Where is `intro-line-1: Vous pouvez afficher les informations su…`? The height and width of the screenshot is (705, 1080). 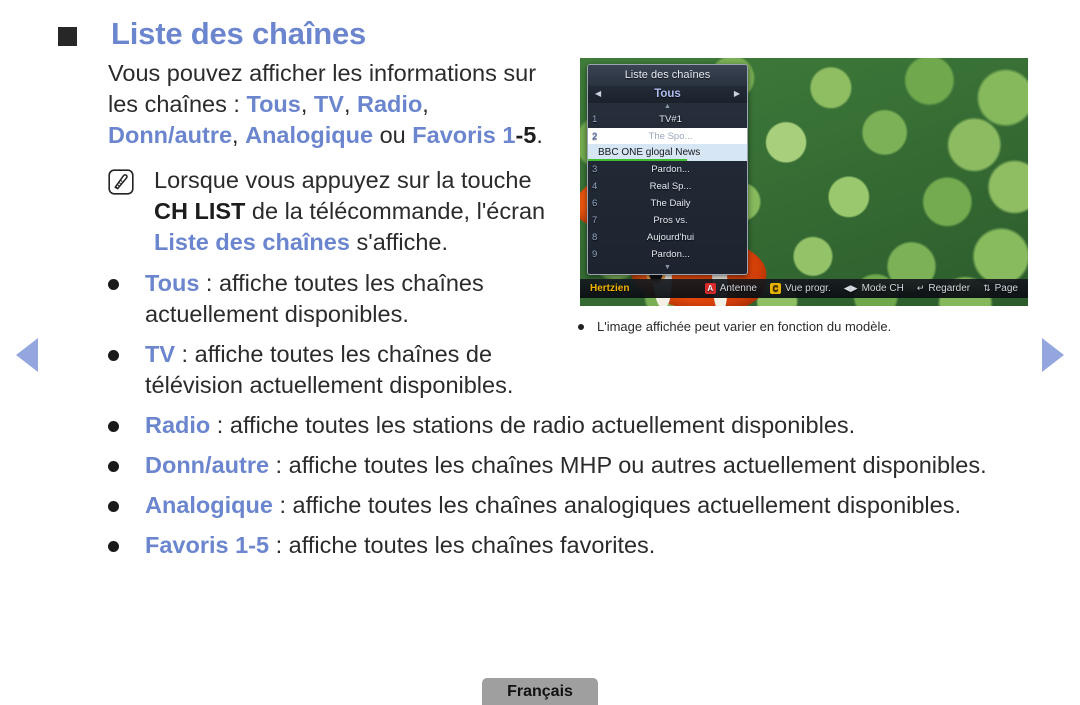 intro-line-1: Vous pouvez afficher les informations su… is located at coordinates (322, 73).